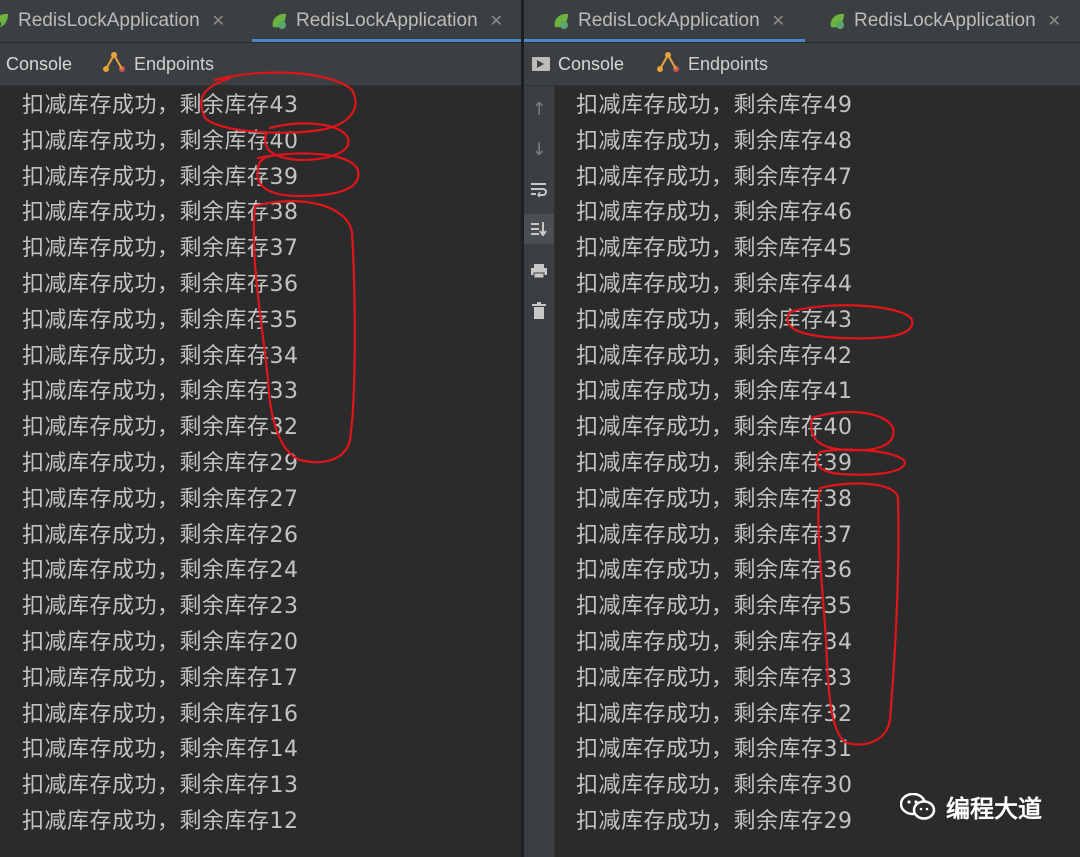  Describe the element at coordinates (541, 64) in the screenshot. I see `console-icon` at that location.